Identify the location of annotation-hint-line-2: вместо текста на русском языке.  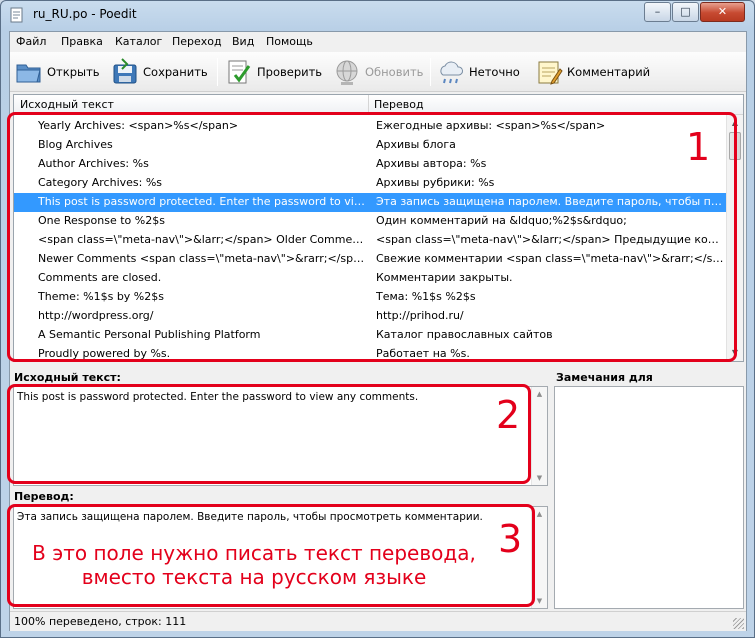
(254, 577).